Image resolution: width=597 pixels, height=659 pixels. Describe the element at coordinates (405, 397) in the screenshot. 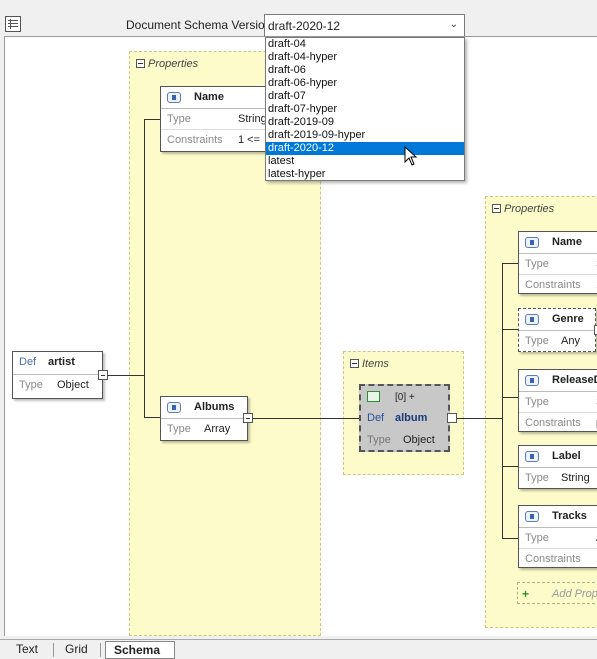

I see `items-multiplicity: [0] +` at that location.